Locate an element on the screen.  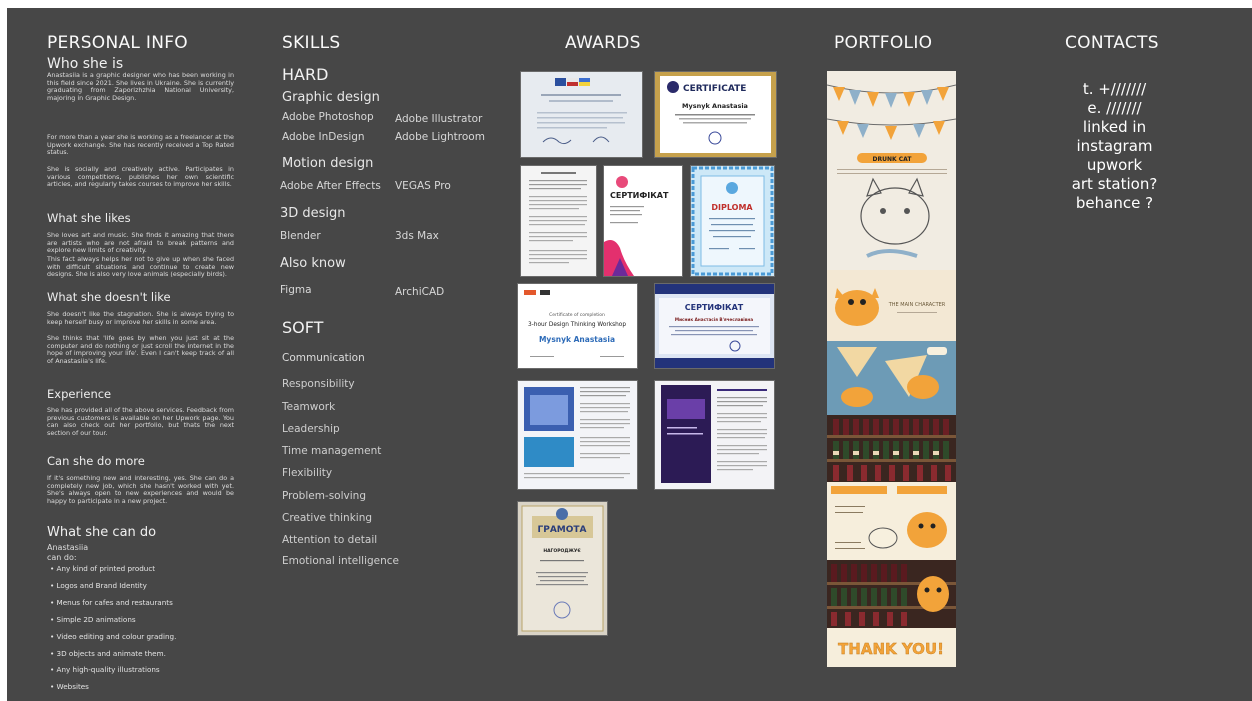
award-sertifikat: СЕРТИФІКАТ is located at coordinates (643, 221).